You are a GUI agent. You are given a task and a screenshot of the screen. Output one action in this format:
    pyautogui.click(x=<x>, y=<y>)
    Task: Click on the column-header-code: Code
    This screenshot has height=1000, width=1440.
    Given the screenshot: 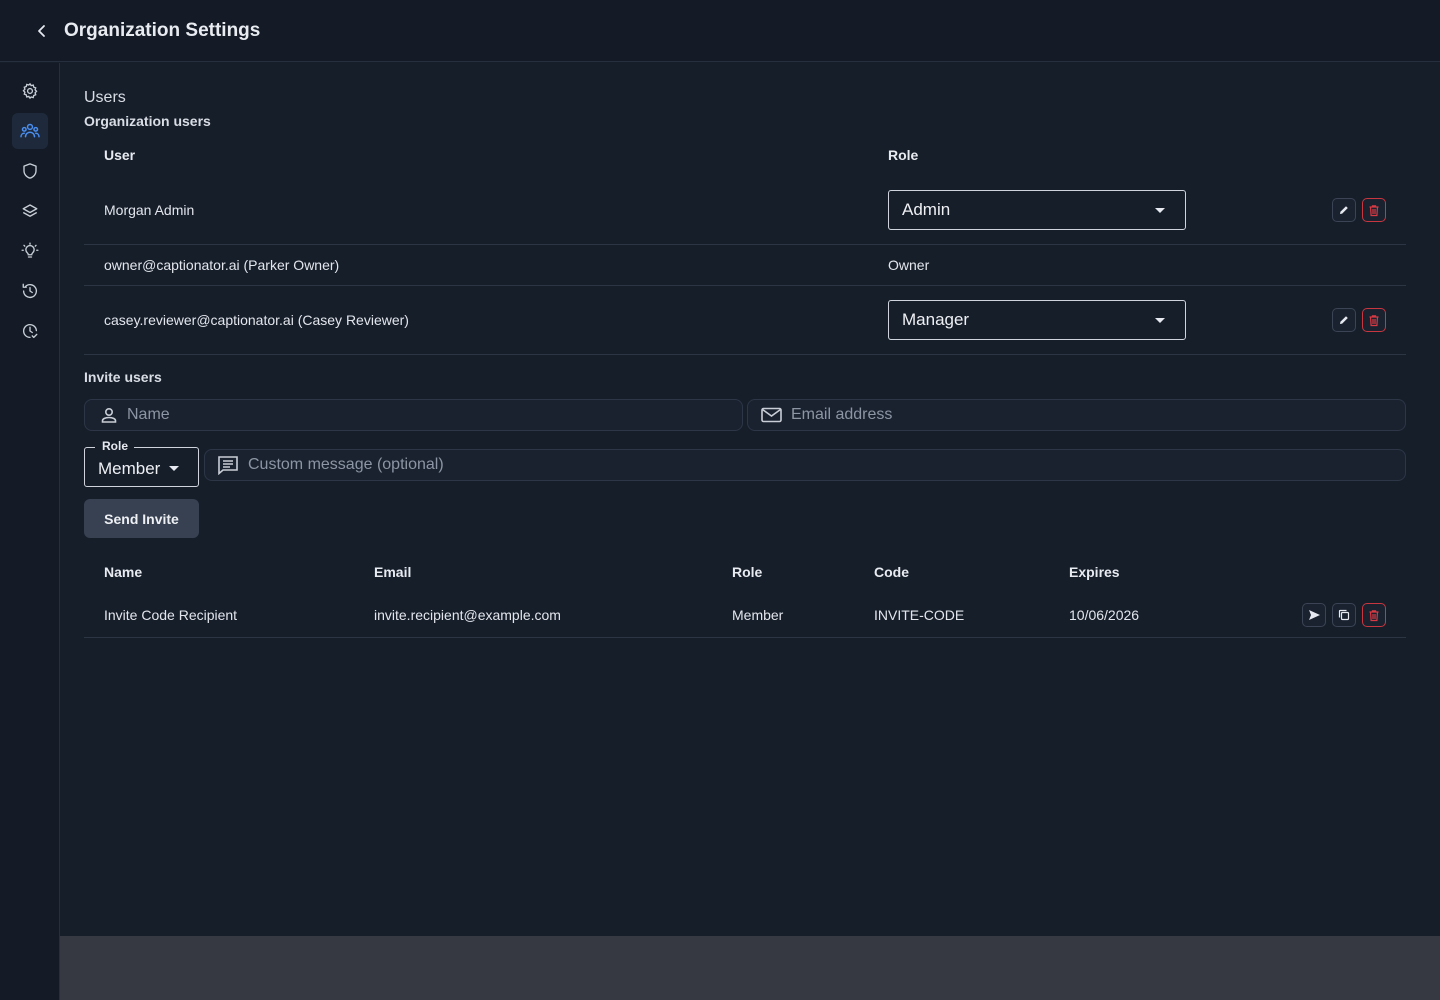 What is the action you would take?
    pyautogui.click(x=891, y=572)
    